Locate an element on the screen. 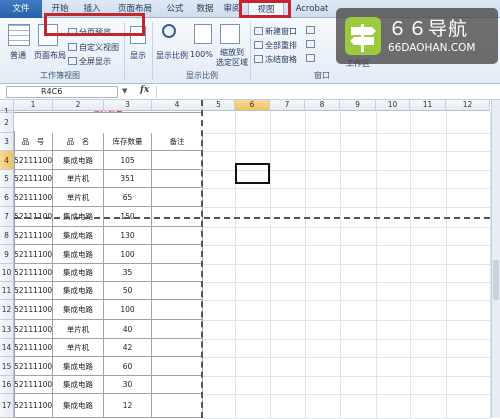  row-header: 2 is located at coordinates (7, 123).